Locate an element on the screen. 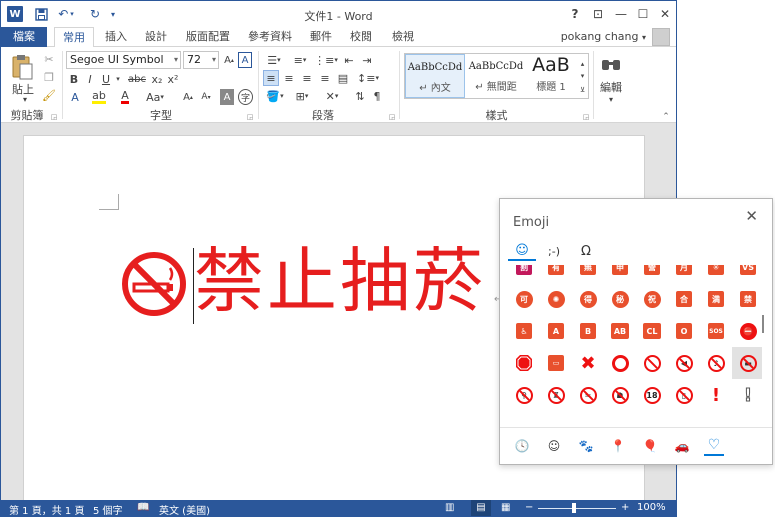  bullets-icon: ☰ ▾ is located at coordinates (274, 60).